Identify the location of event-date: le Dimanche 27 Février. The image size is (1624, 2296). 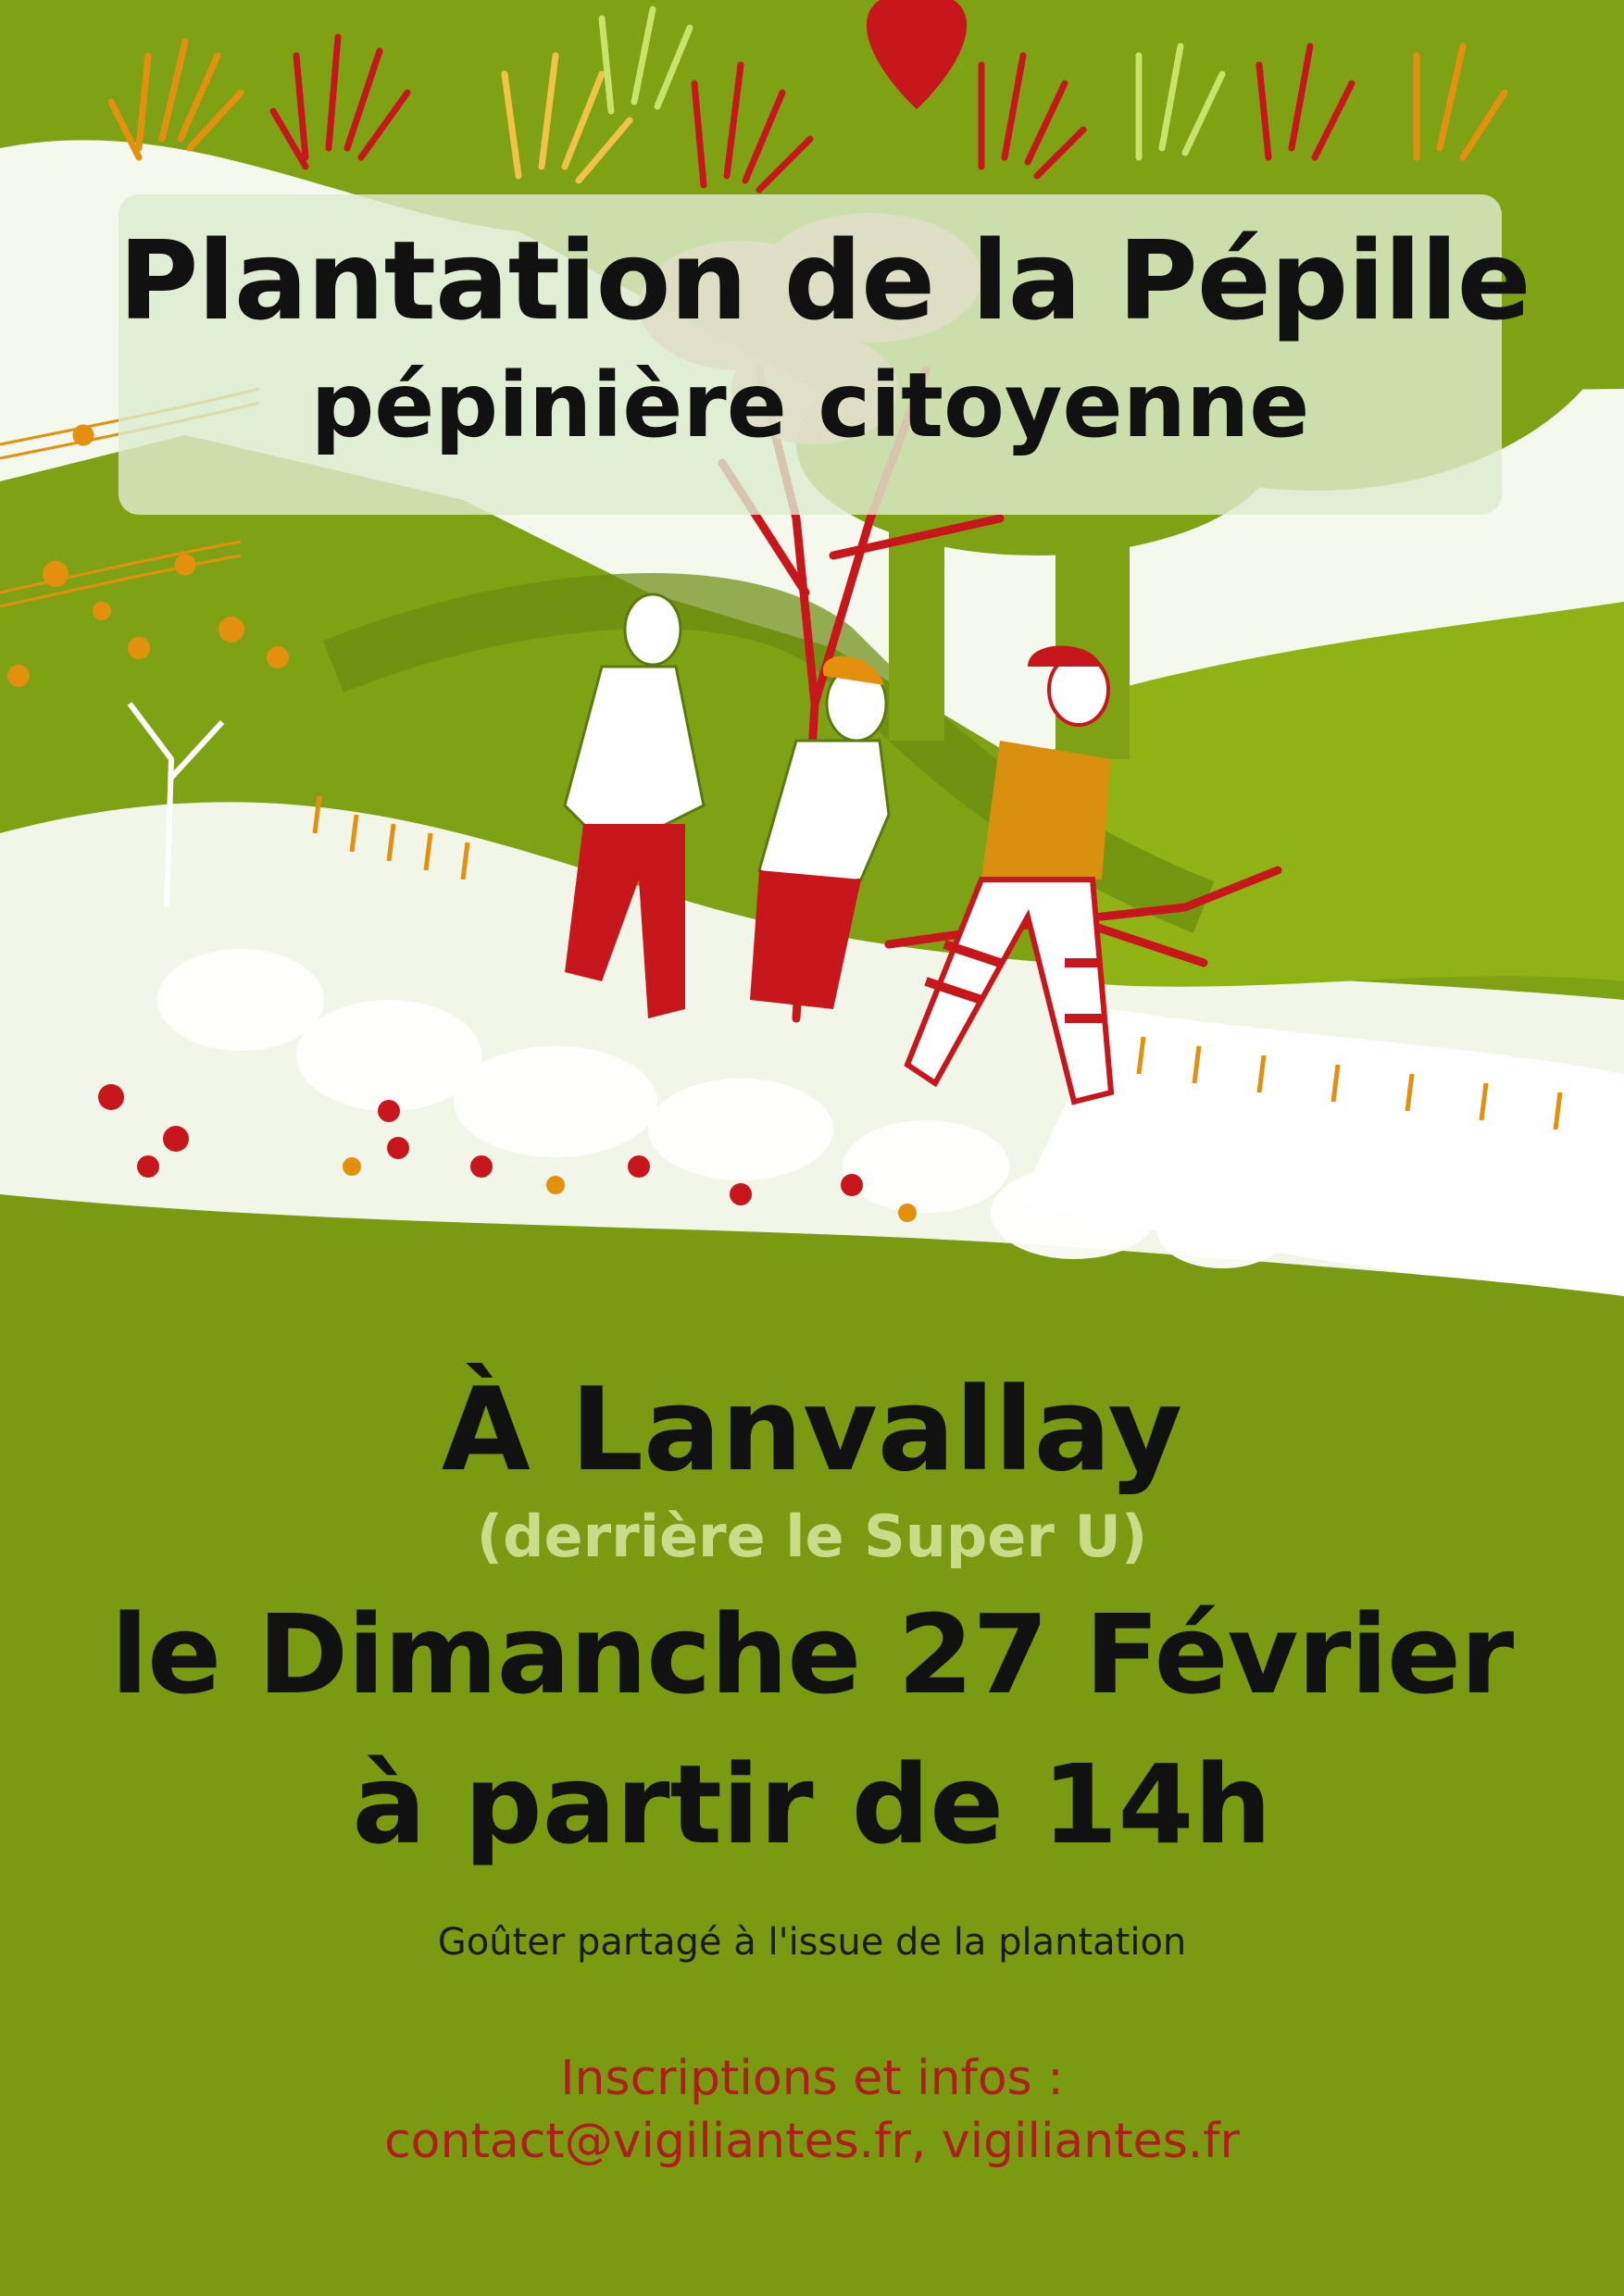
(812, 1654).